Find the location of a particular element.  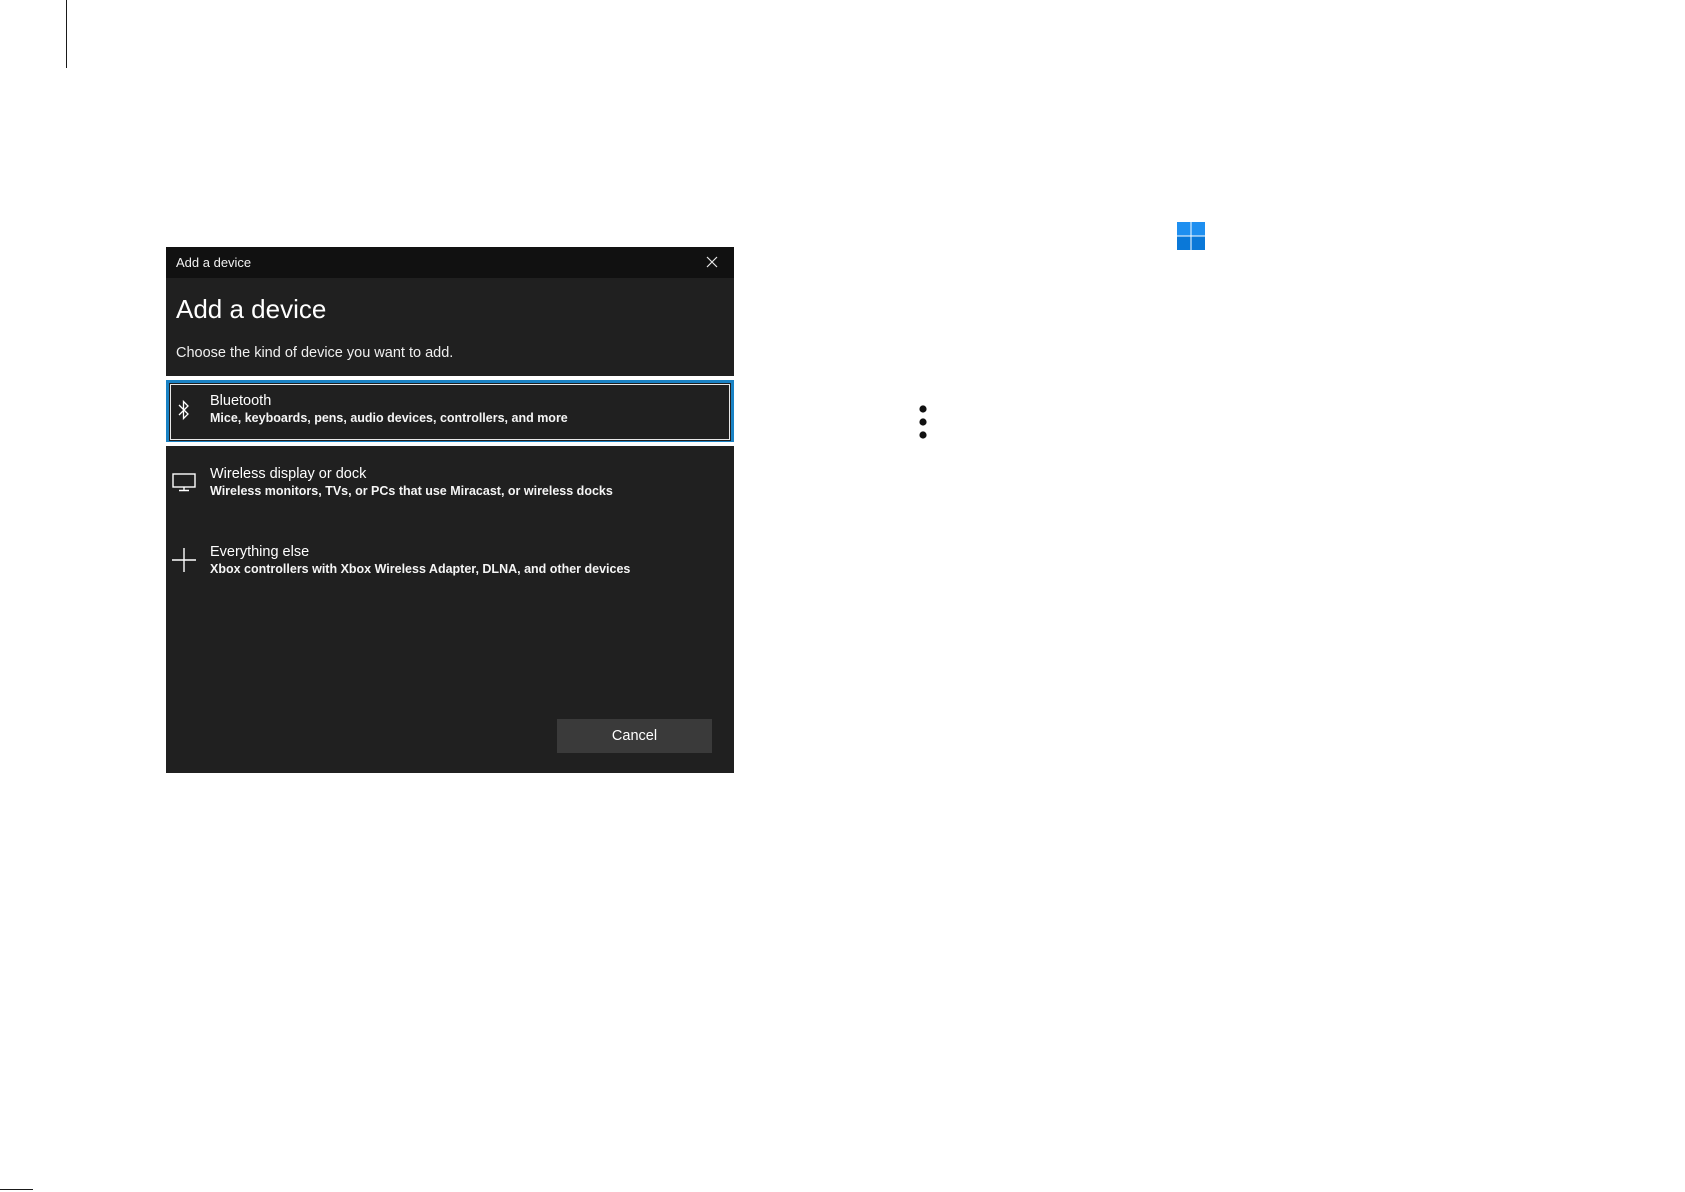

option-title: Bluetooth is located at coordinates (241, 401).